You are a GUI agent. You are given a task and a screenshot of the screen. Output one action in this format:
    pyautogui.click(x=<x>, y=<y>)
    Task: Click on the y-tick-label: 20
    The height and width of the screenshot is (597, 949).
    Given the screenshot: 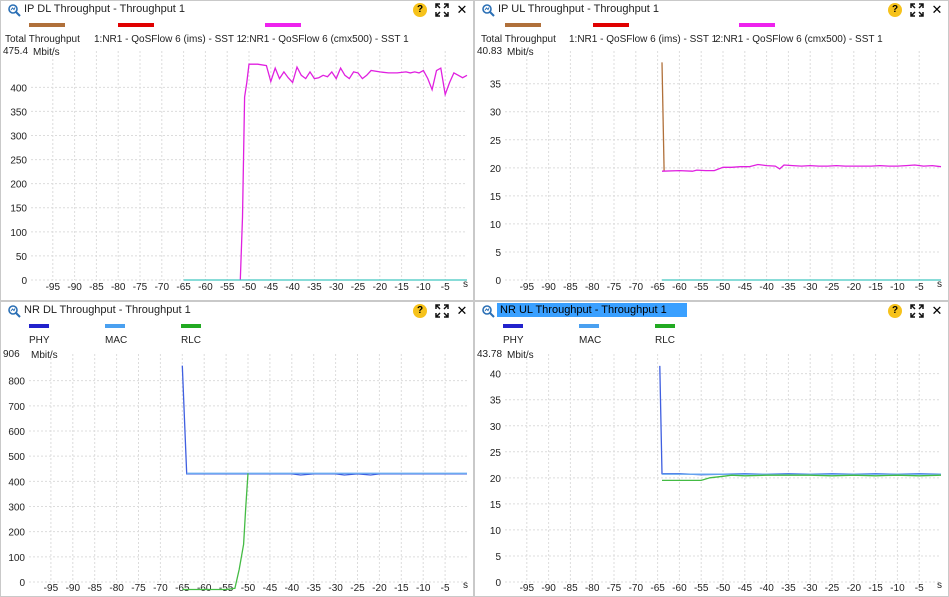 What is the action you would take?
    pyautogui.click(x=496, y=479)
    